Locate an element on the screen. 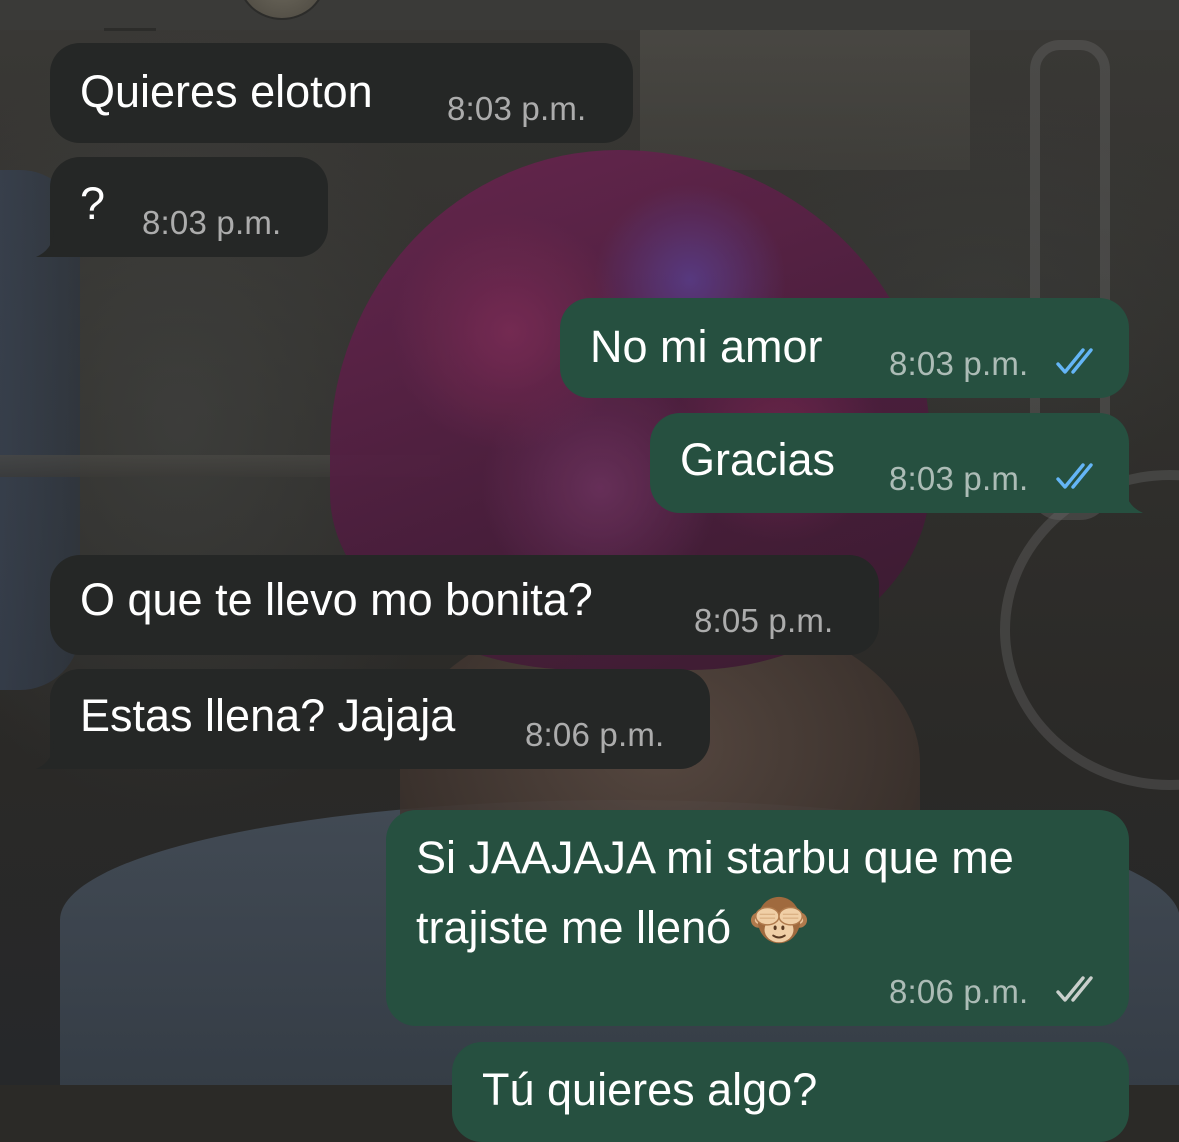 This screenshot has width=1179, height=1142. incoming-message-bubble: O que te llevo mo bonita? 8:05 p.m. is located at coordinates (464, 605).